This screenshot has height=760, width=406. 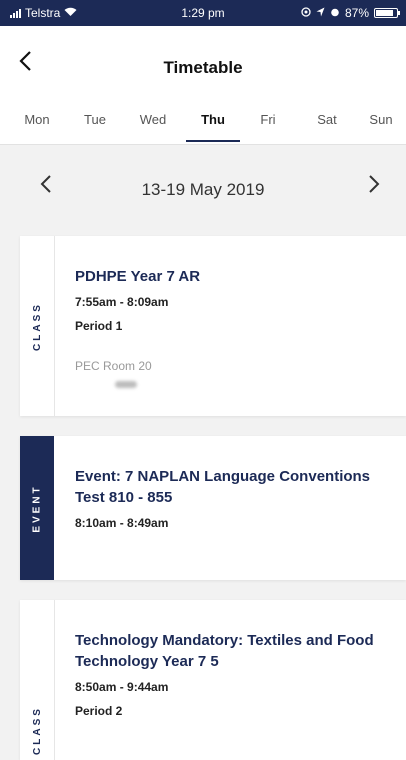 What do you see at coordinates (320, 13) in the screenshot?
I see `location-icon` at bounding box center [320, 13].